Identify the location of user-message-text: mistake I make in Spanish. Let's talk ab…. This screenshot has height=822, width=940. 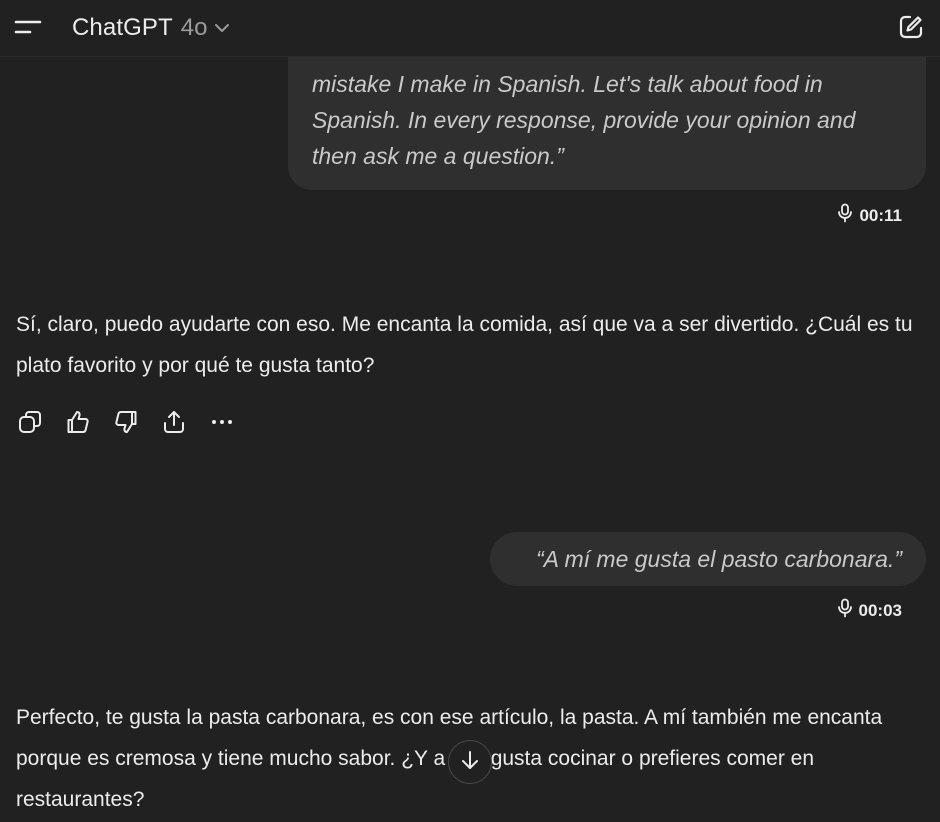
(584, 120).